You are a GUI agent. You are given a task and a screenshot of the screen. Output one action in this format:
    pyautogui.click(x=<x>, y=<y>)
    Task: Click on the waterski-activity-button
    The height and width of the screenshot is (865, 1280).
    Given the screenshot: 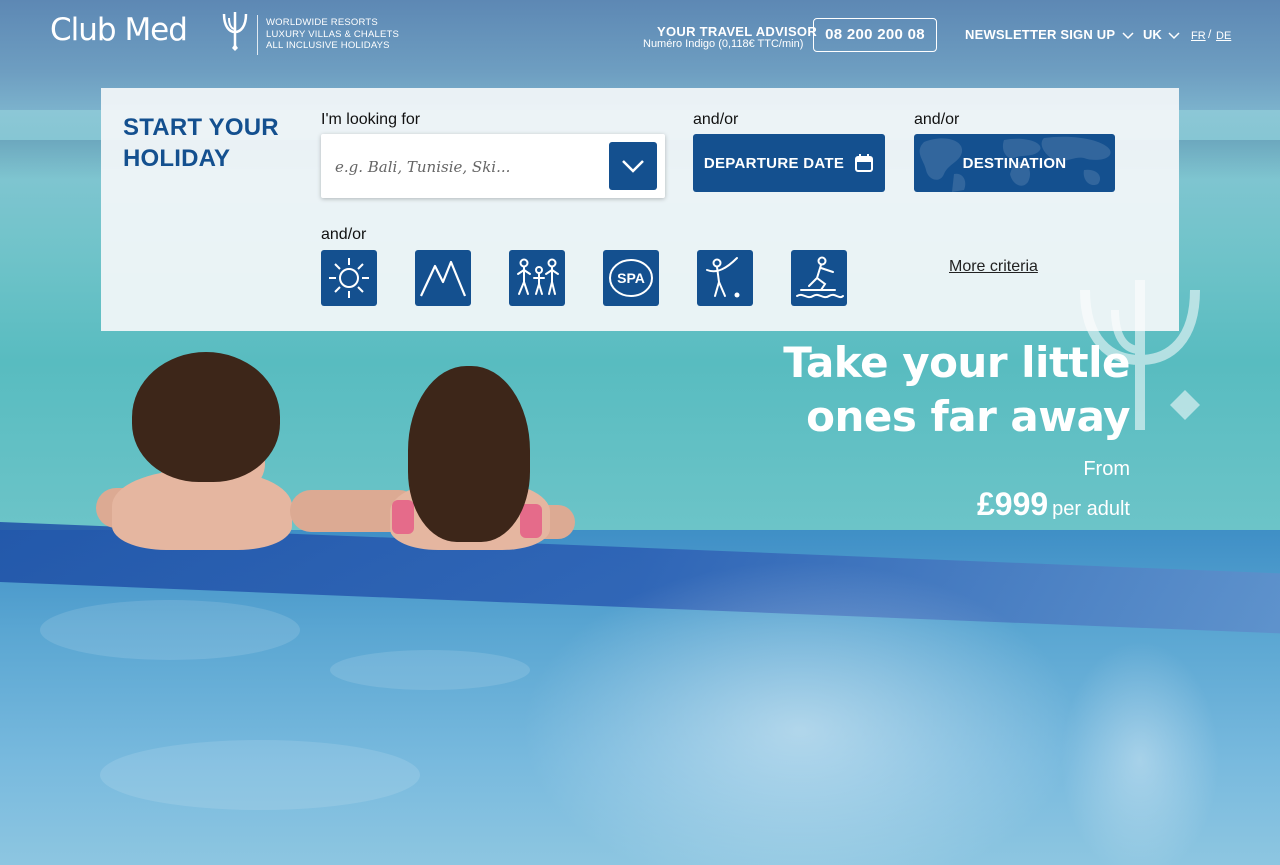 What is the action you would take?
    pyautogui.click(x=819, y=278)
    